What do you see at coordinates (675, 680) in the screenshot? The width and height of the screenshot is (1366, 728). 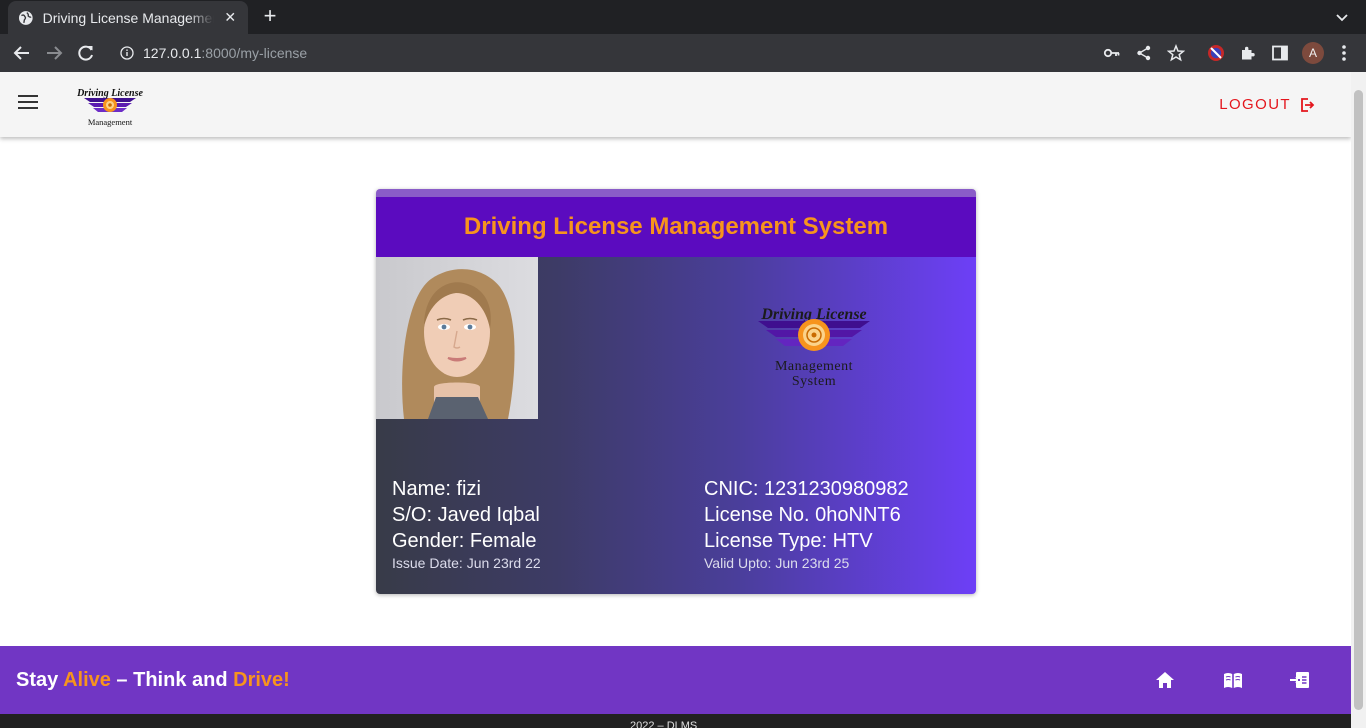 I see `footer: Stay Alive – Think and Drive!` at bounding box center [675, 680].